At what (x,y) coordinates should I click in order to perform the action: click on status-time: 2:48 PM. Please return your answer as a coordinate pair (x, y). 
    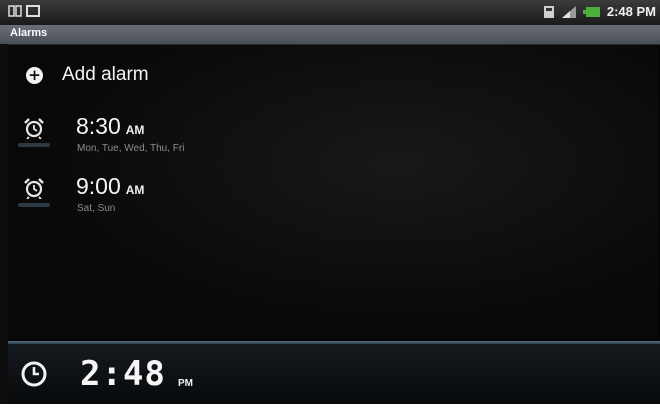
    Looking at the image, I should click on (631, 11).